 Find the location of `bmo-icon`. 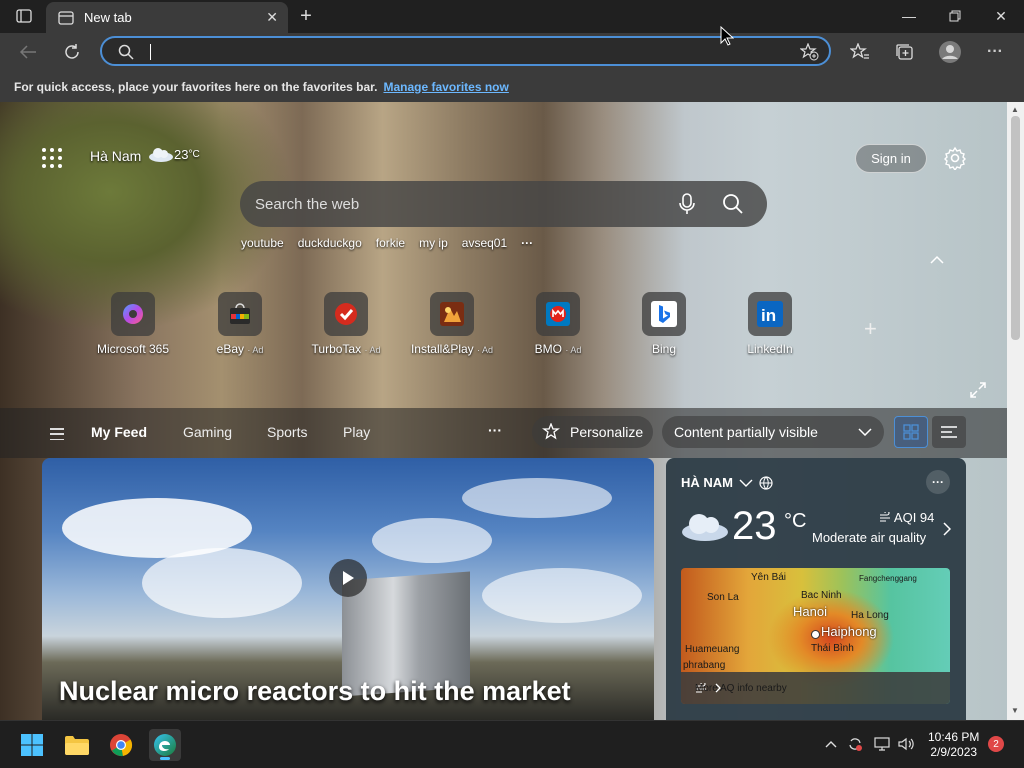

bmo-icon is located at coordinates (558, 314).